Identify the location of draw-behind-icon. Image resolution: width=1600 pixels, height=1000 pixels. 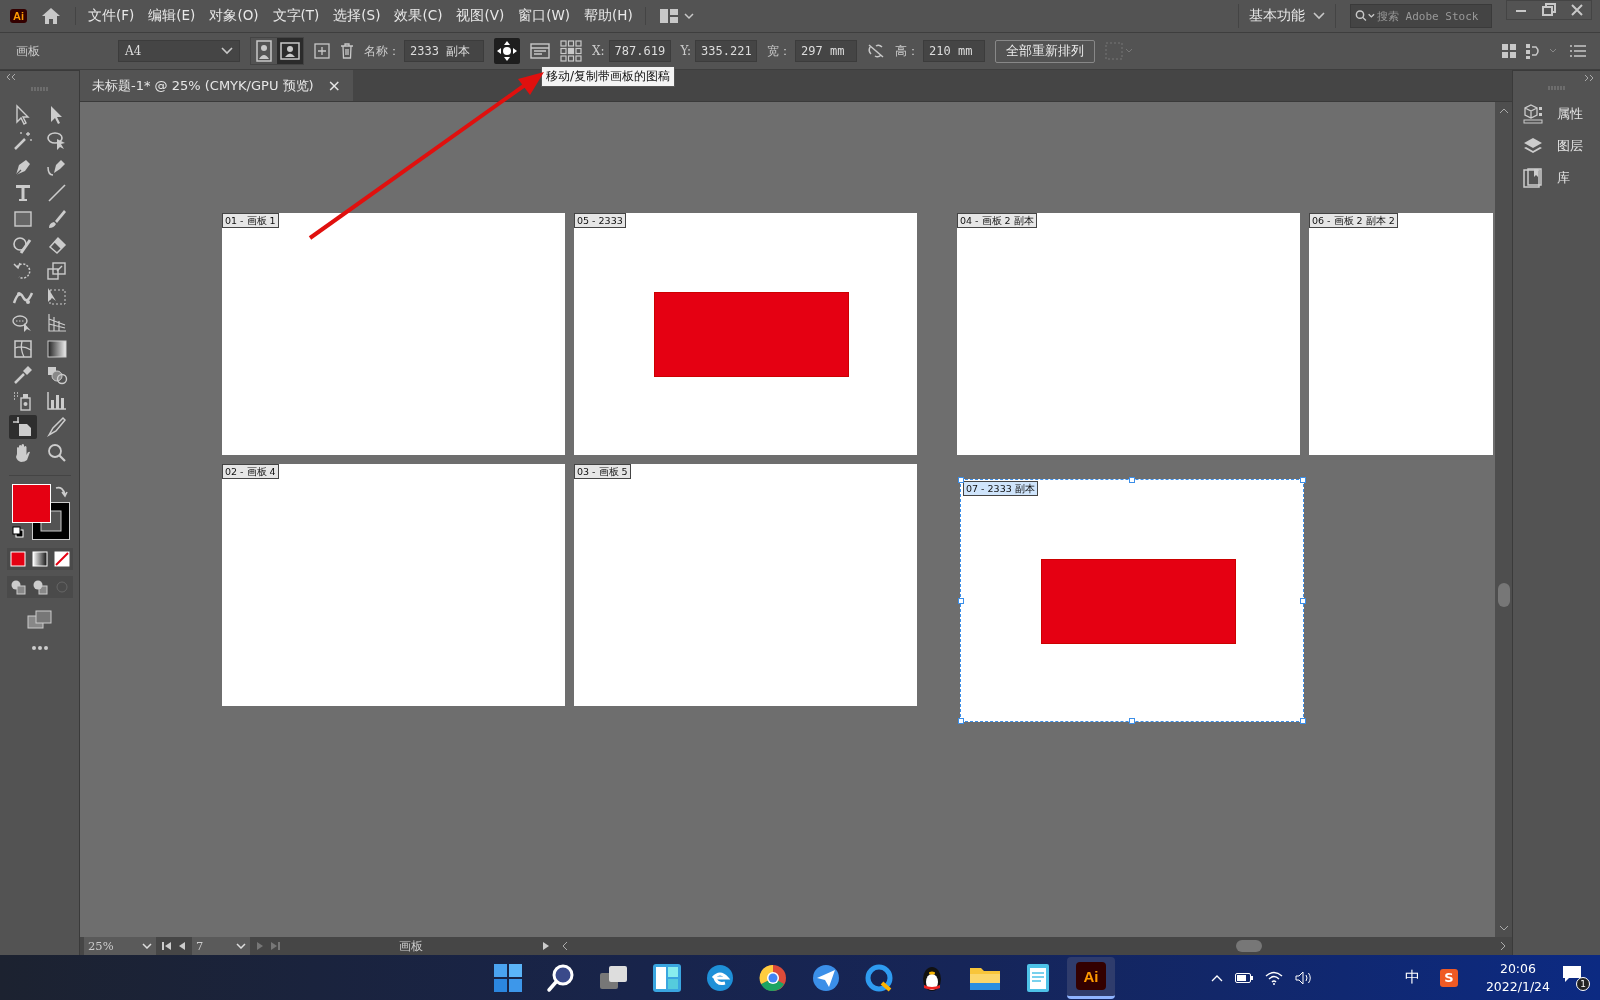
(39, 587).